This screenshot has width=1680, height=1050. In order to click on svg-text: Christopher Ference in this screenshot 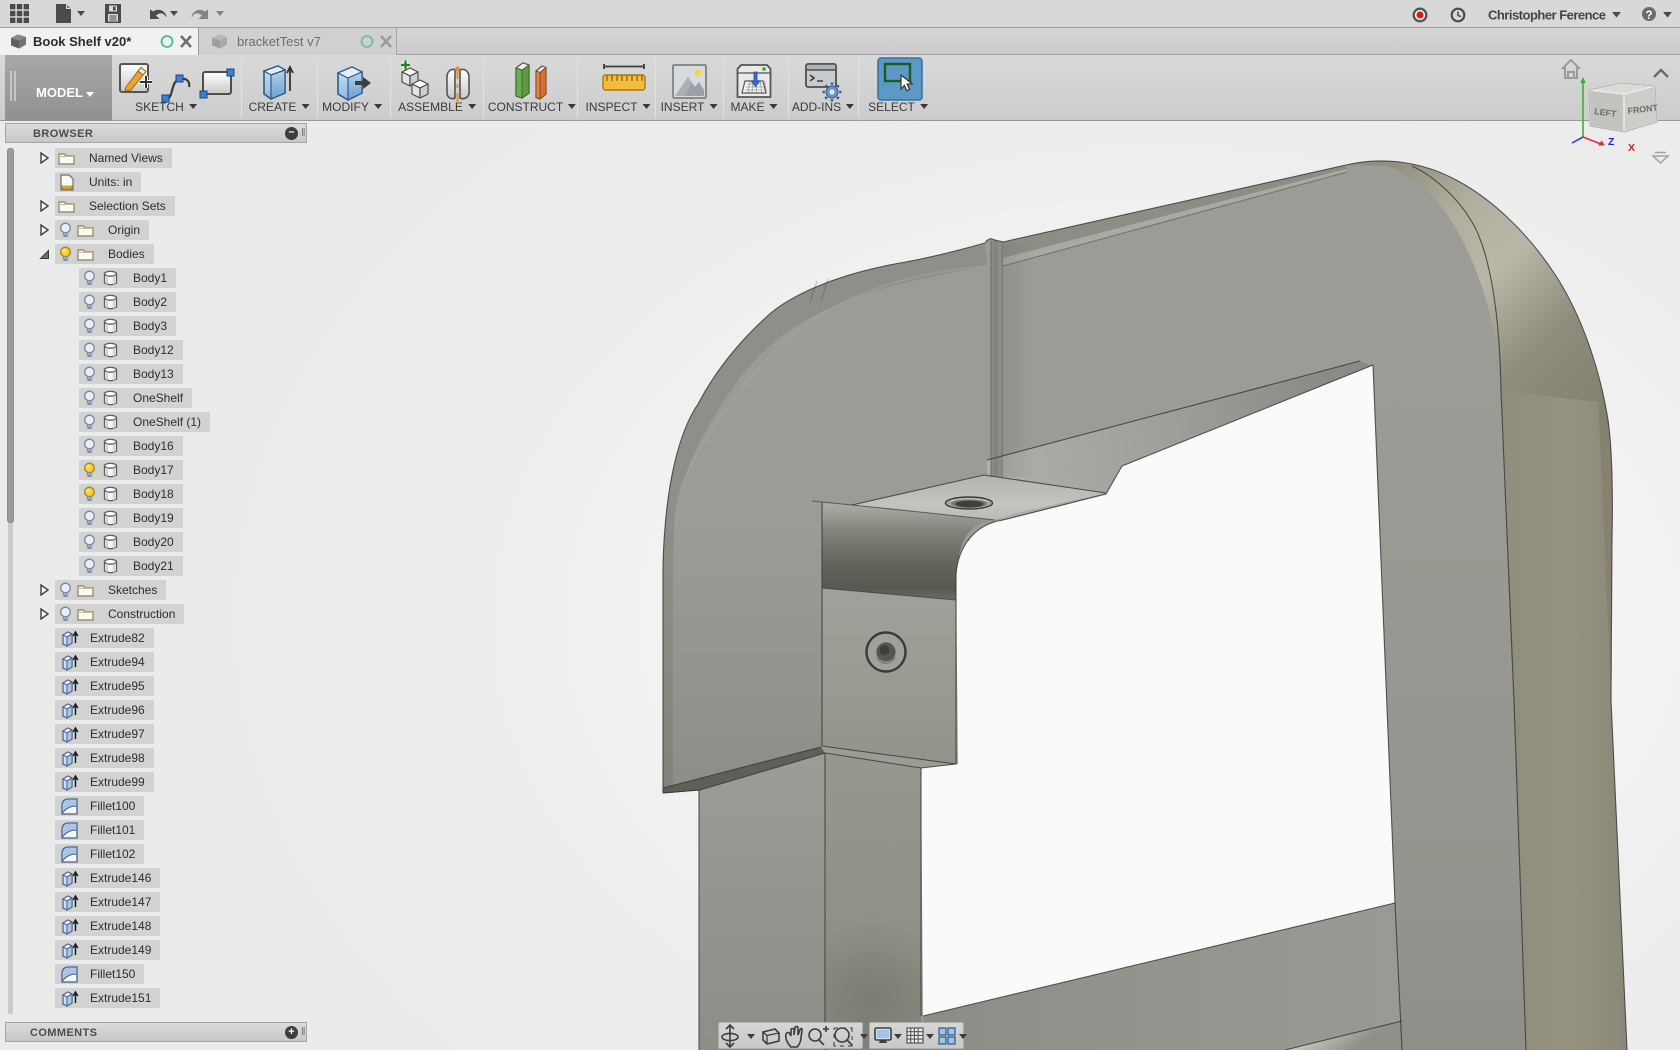, I will do `click(1547, 15)`.